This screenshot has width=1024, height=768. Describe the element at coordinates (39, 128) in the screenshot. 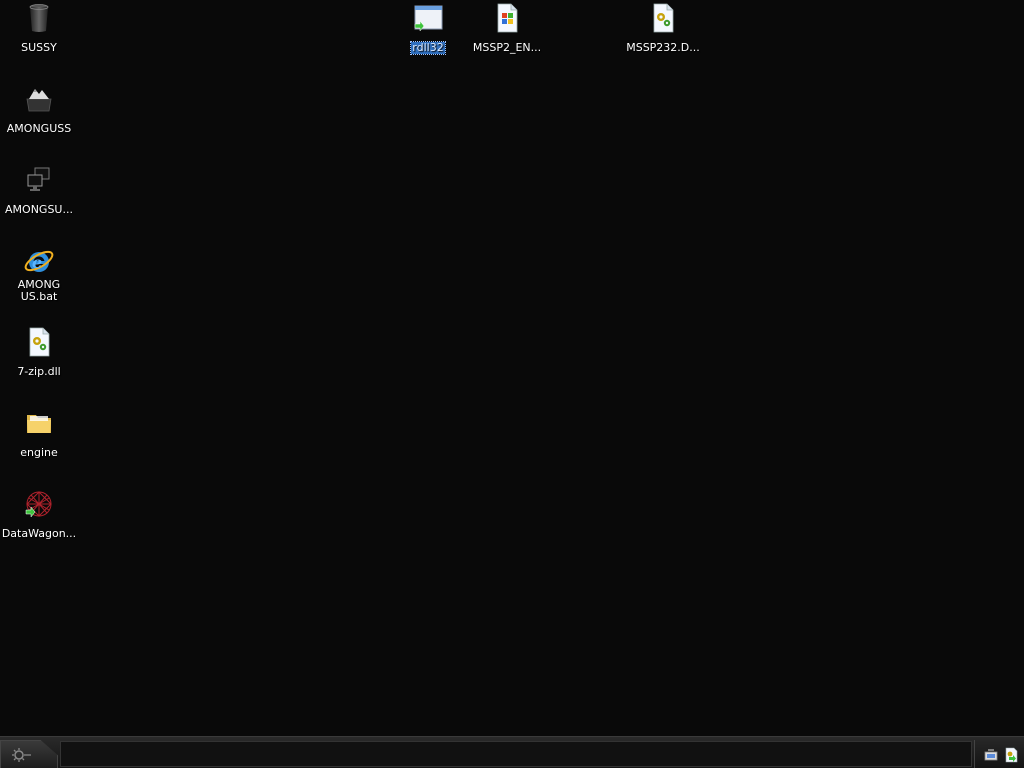

I see `desktop-icon-label: AMONGUSS` at that location.